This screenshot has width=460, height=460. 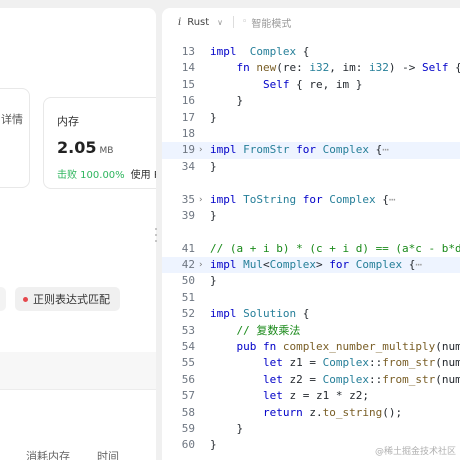 What do you see at coordinates (311, 118) in the screenshot?
I see `code-line: 17}` at bounding box center [311, 118].